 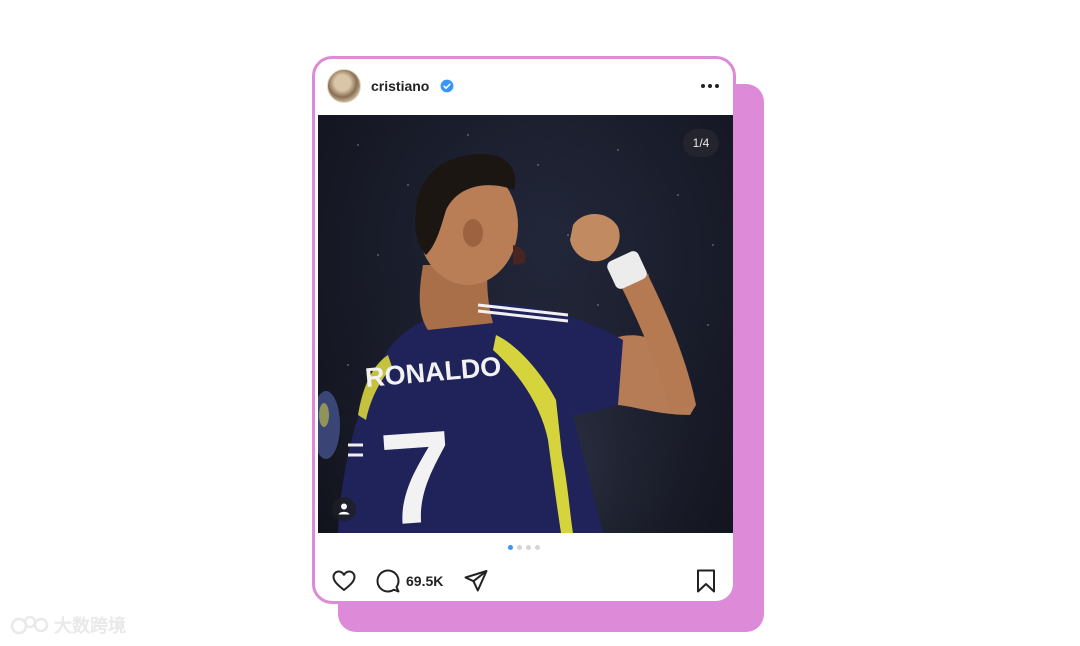 What do you see at coordinates (710, 86) in the screenshot?
I see `more-options-icon` at bounding box center [710, 86].